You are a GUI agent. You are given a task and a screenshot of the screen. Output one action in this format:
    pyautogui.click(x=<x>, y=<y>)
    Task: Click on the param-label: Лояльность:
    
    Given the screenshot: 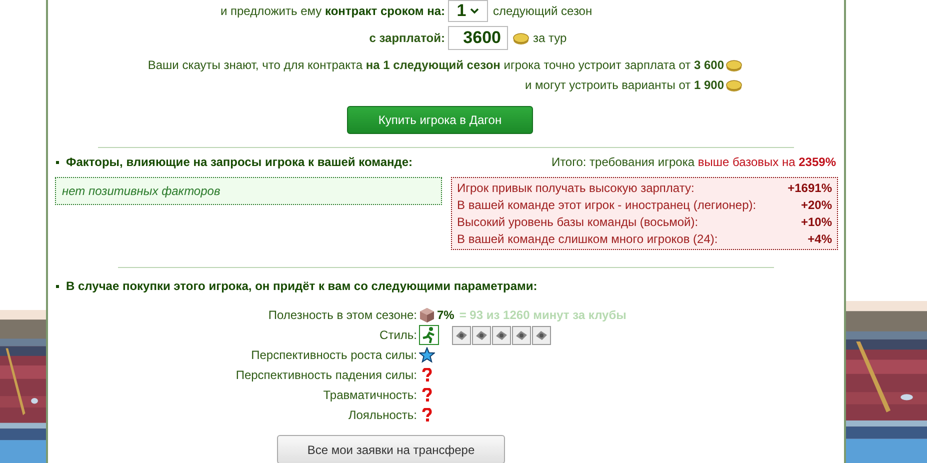 What is the action you would take?
    pyautogui.click(x=382, y=415)
    